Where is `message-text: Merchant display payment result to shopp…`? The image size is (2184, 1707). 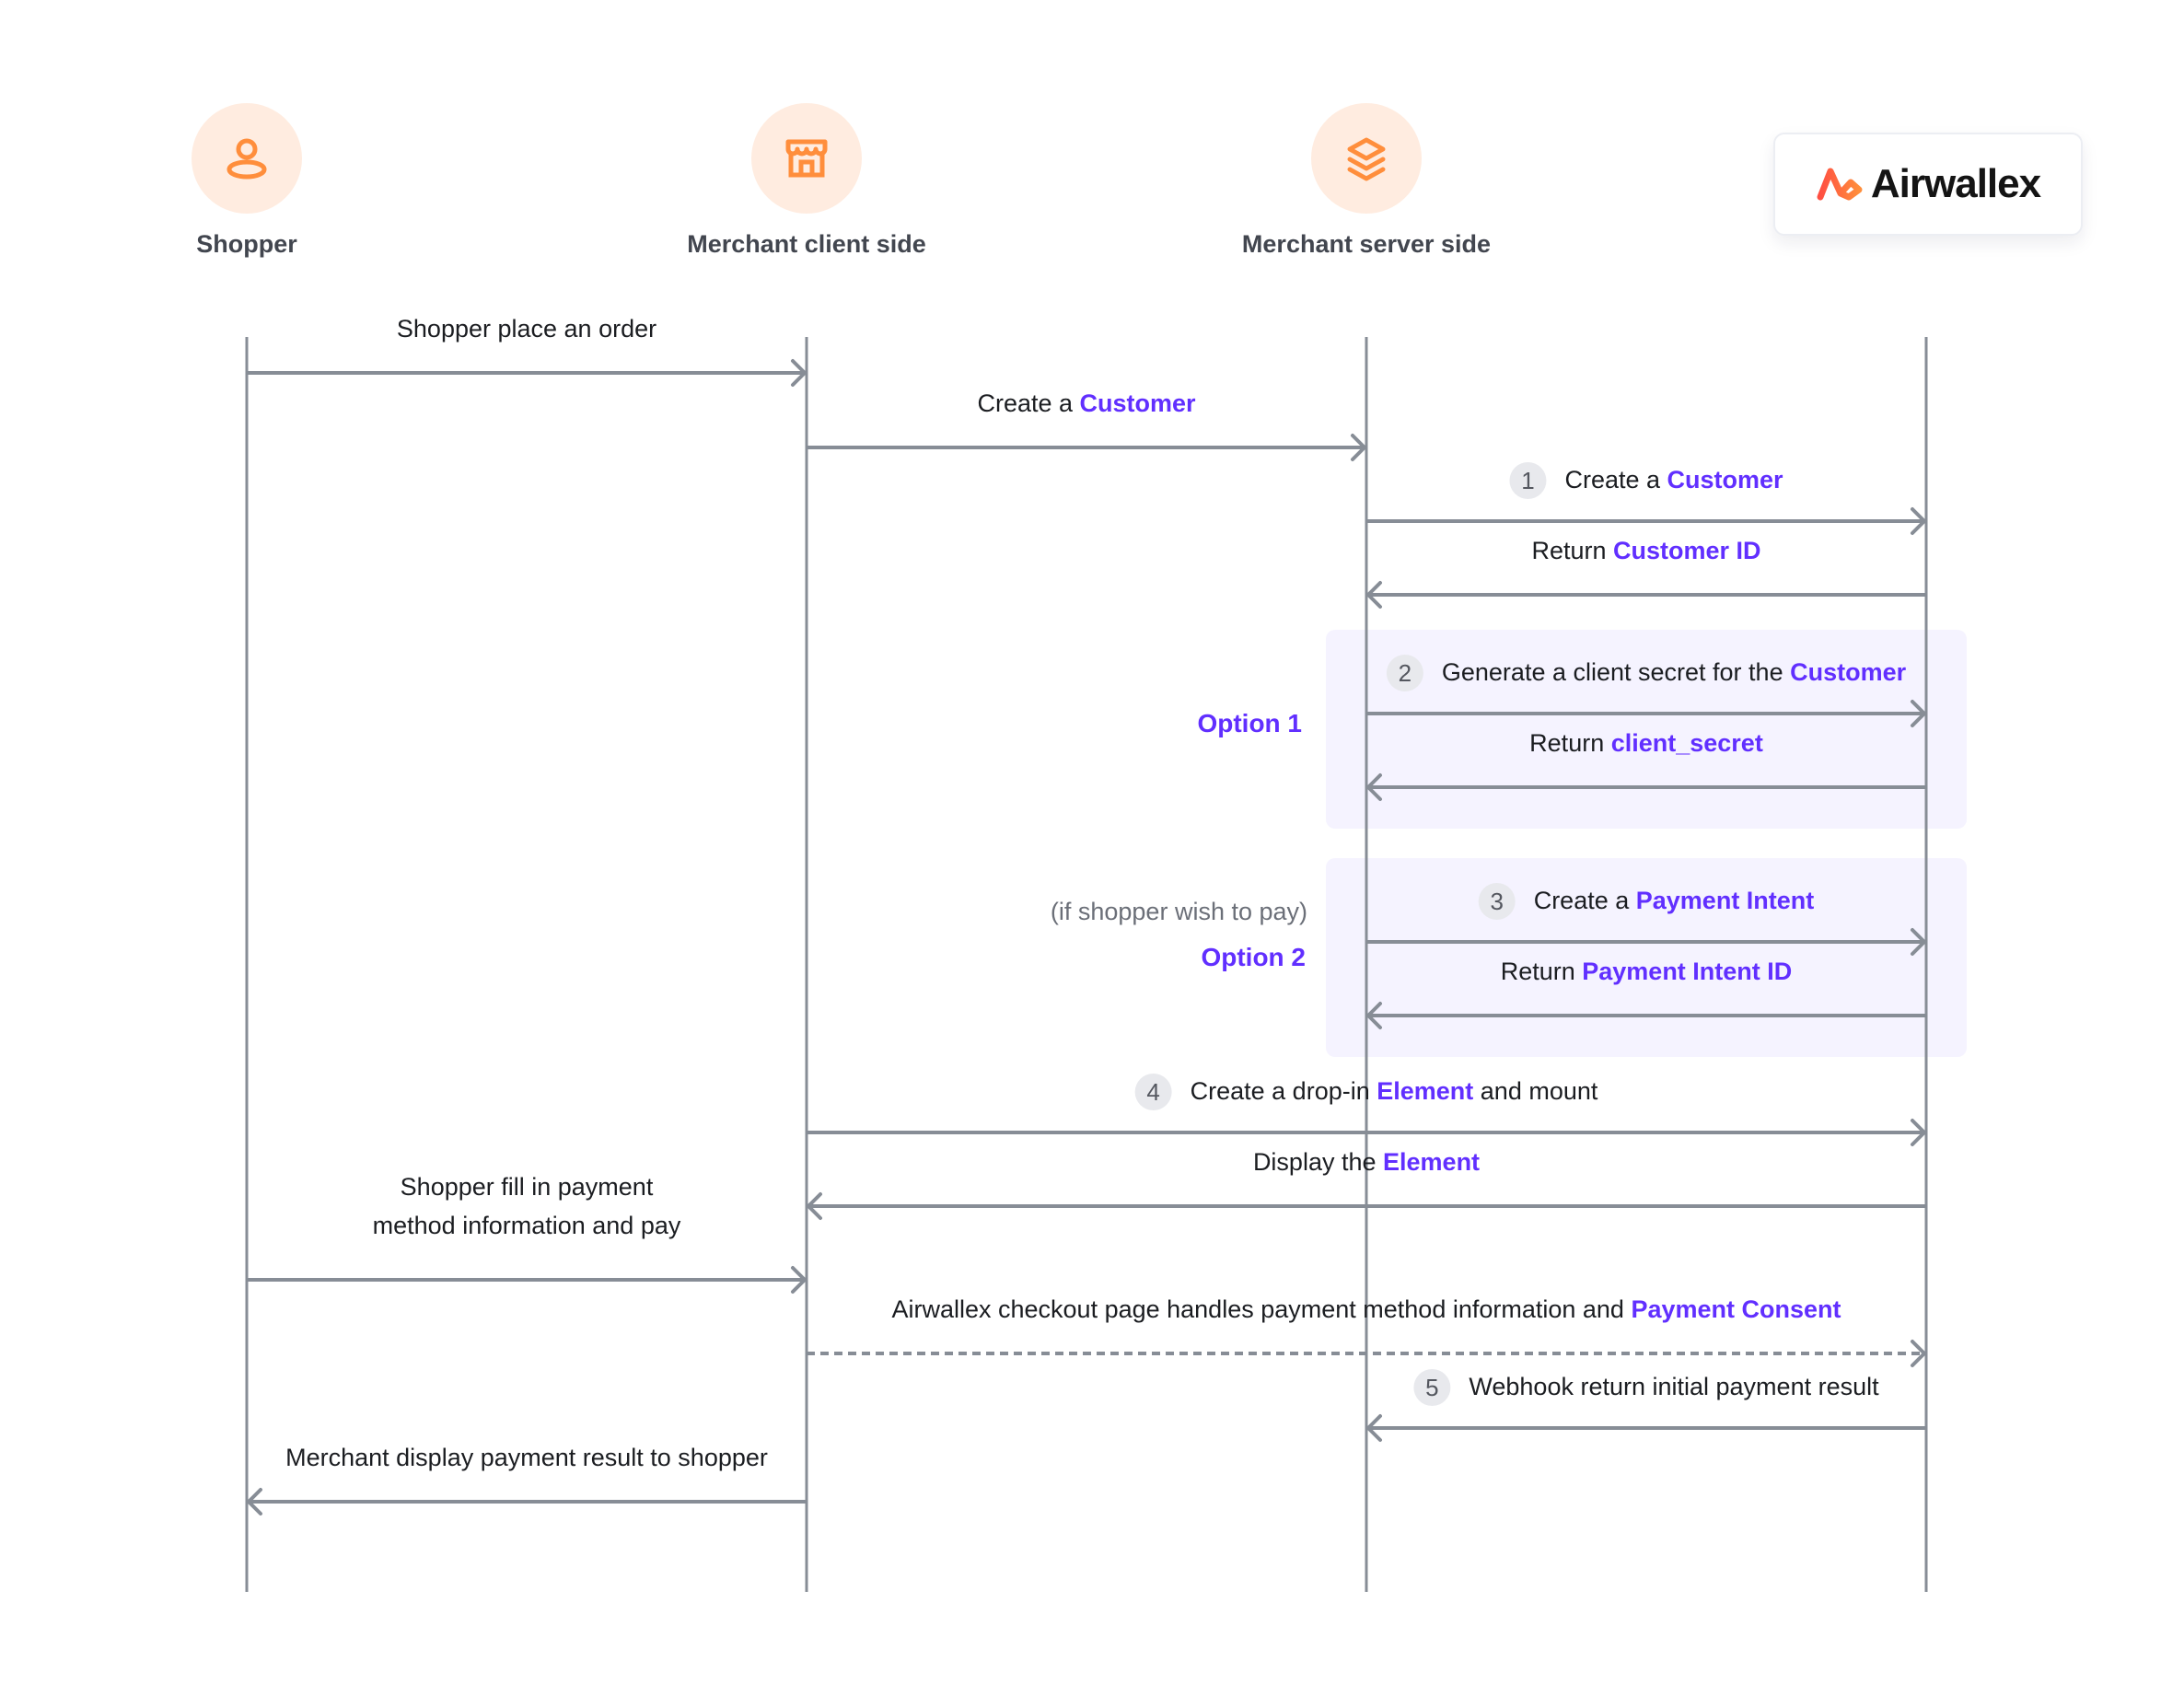 message-text: Merchant display payment result to shopp… is located at coordinates (526, 1458).